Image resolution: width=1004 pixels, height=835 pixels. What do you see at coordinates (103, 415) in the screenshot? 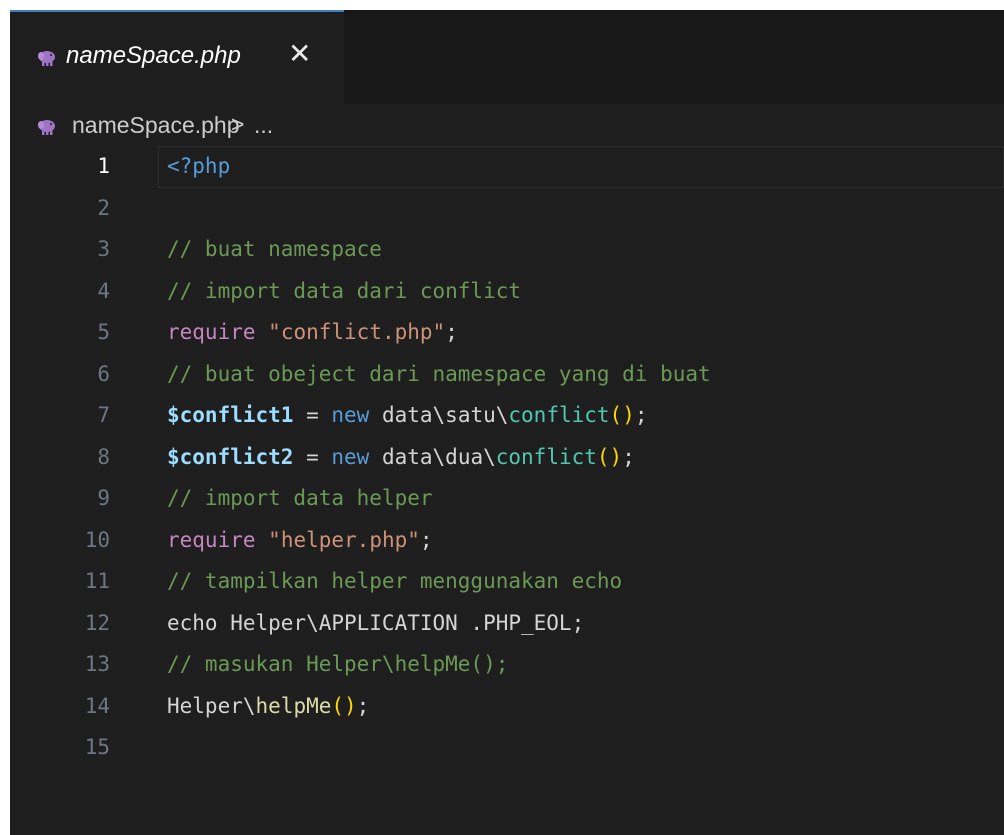
I see `line-number: 7` at bounding box center [103, 415].